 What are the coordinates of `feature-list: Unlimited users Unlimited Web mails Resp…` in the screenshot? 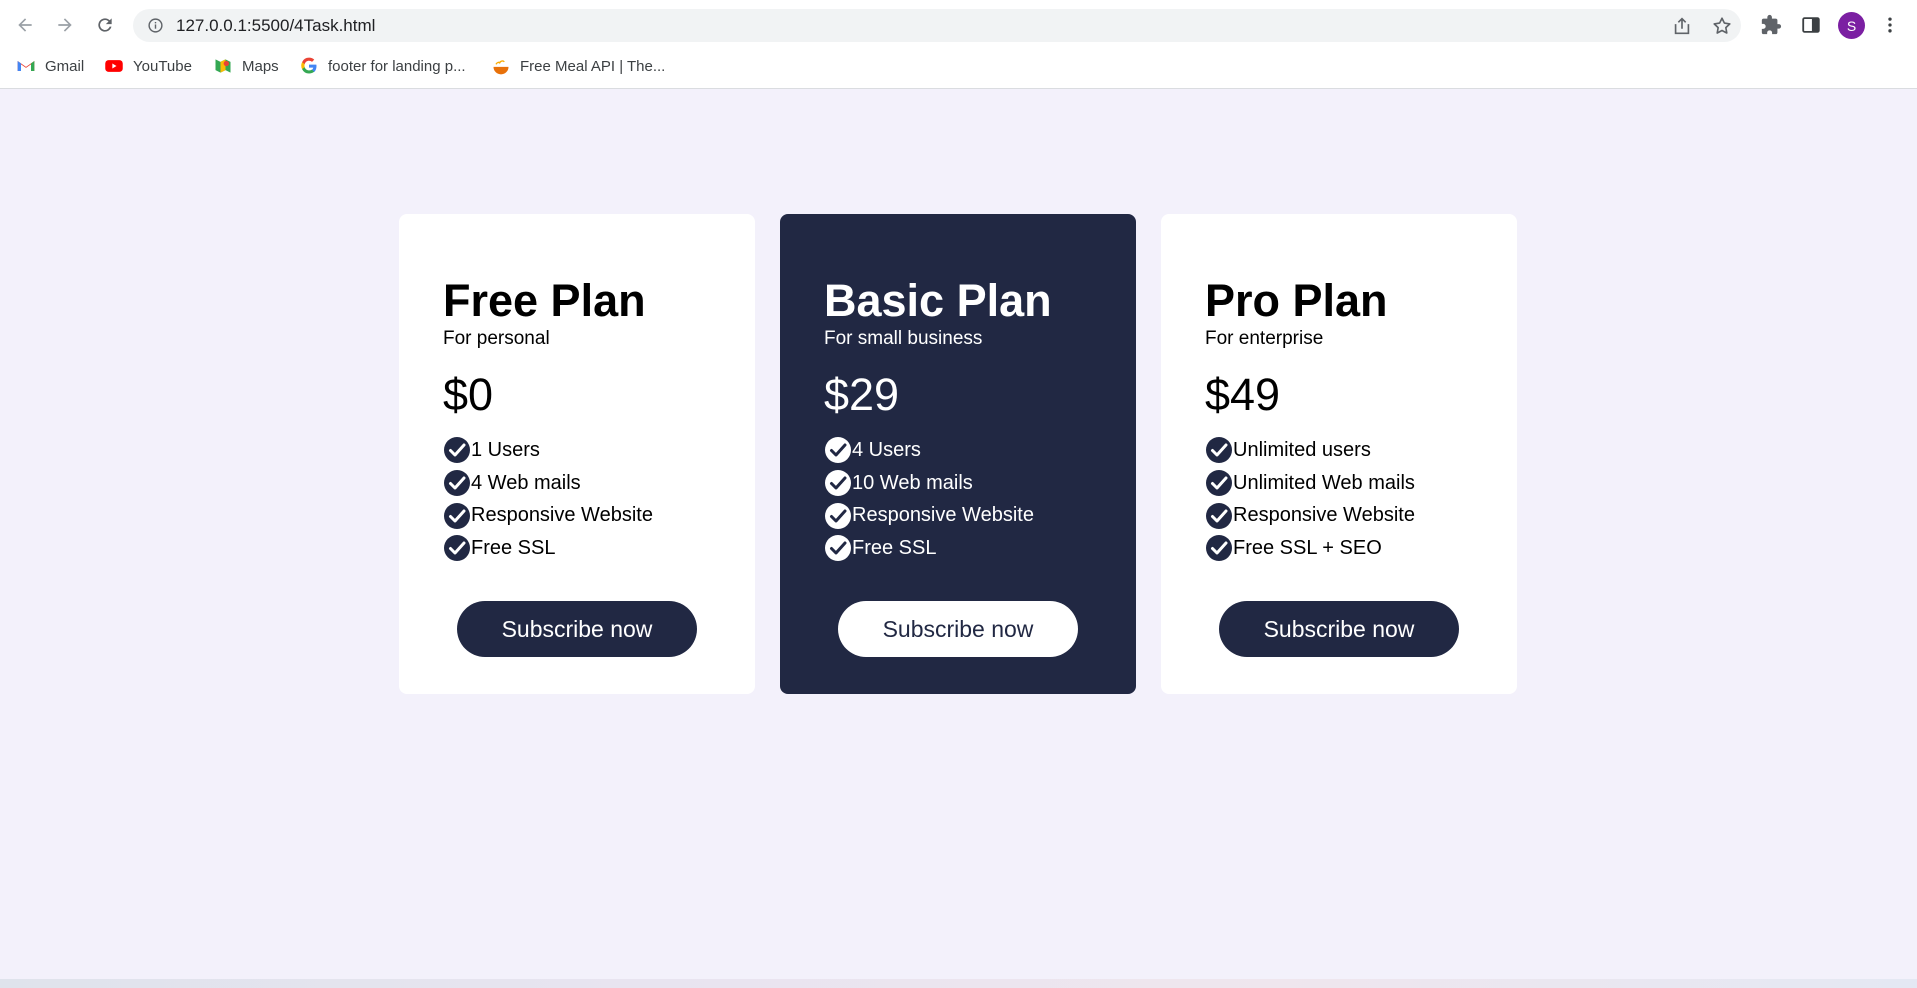 It's located at (1310, 499).